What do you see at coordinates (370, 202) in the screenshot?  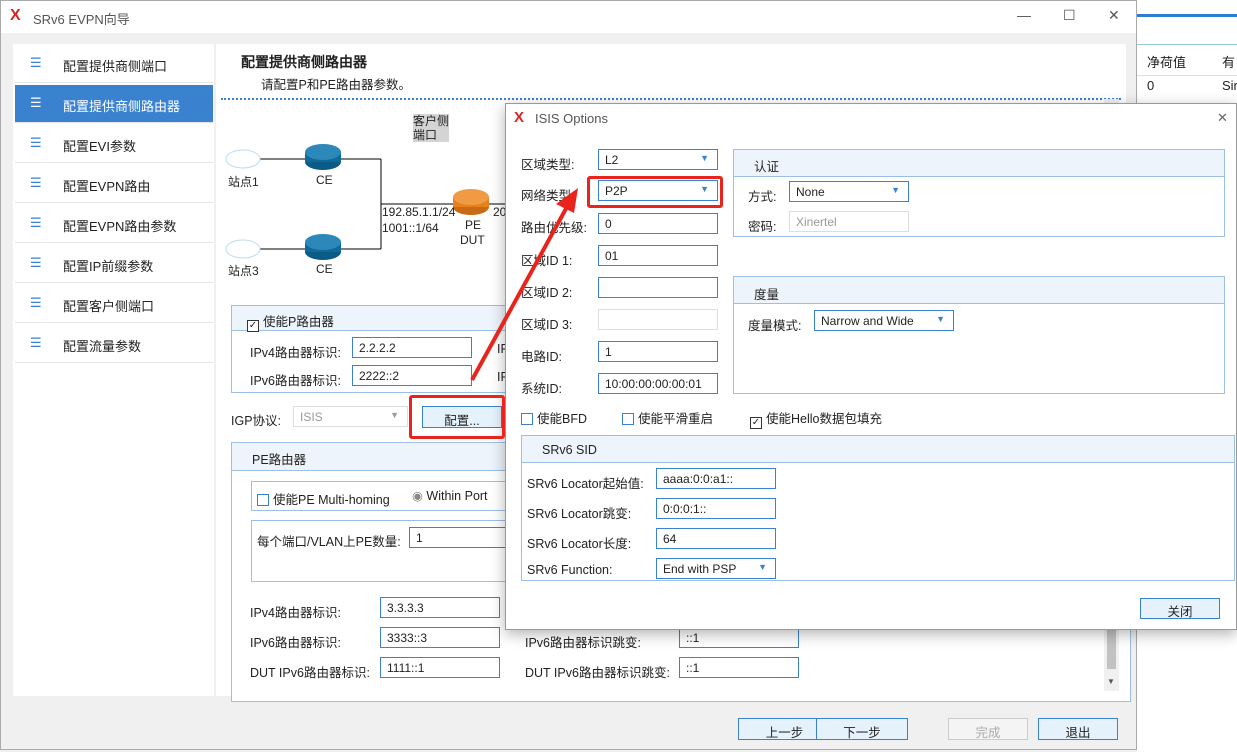 I see `topology-diagram` at bounding box center [370, 202].